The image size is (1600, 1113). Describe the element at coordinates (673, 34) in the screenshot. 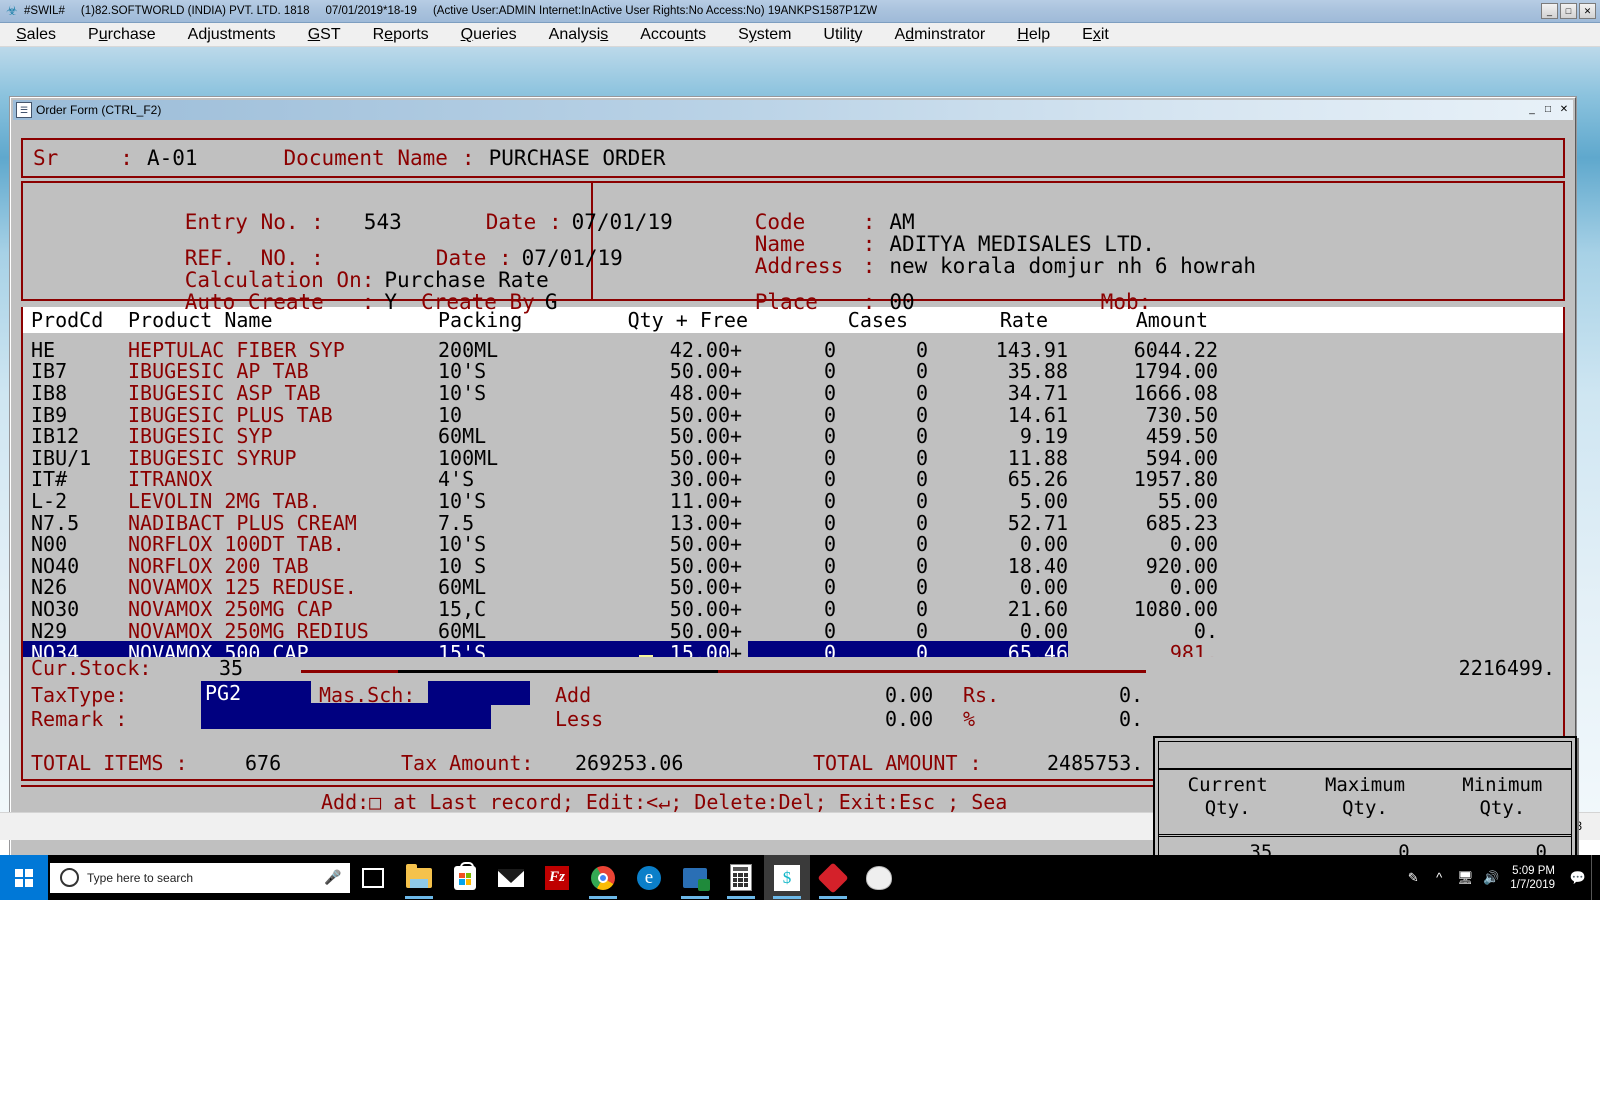

I see `menu-accounts: Accounts` at that location.